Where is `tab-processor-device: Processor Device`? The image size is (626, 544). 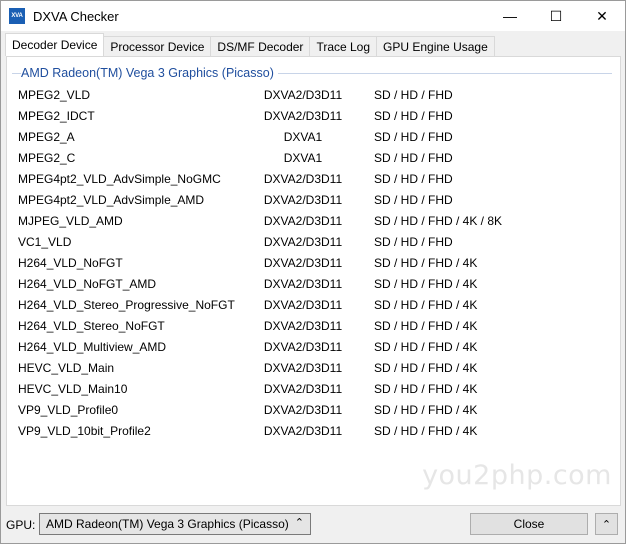
tab-processor-device: Processor Device is located at coordinates (157, 46).